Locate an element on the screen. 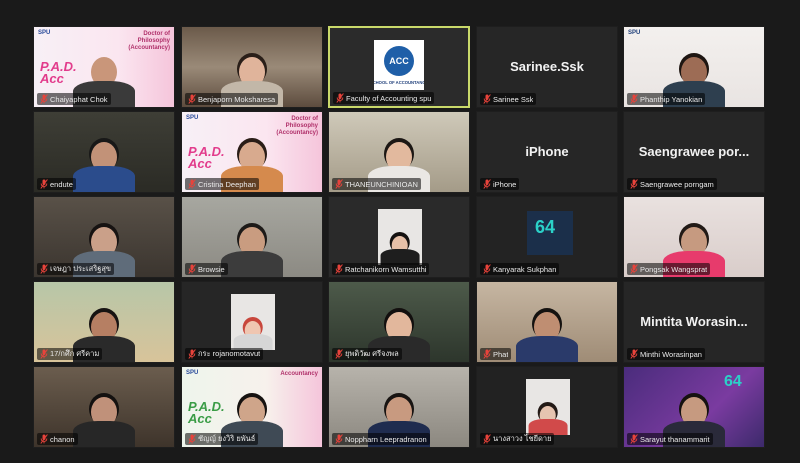  participant-tile: เจษฎา ประเสริฐสุข is located at coordinates (104, 237).